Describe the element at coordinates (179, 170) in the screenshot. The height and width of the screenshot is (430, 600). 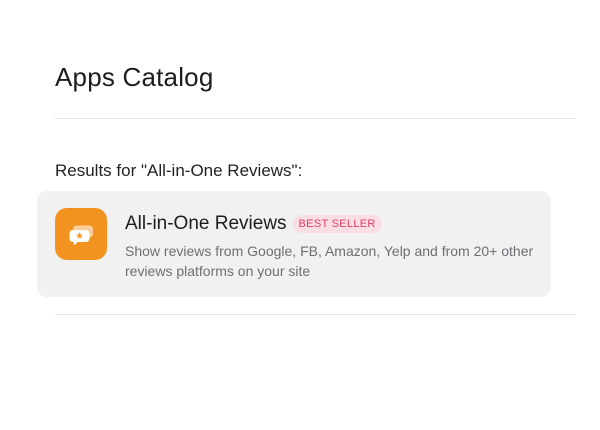
I see `search-results-label: Results for "All-in-One Reviews":` at that location.